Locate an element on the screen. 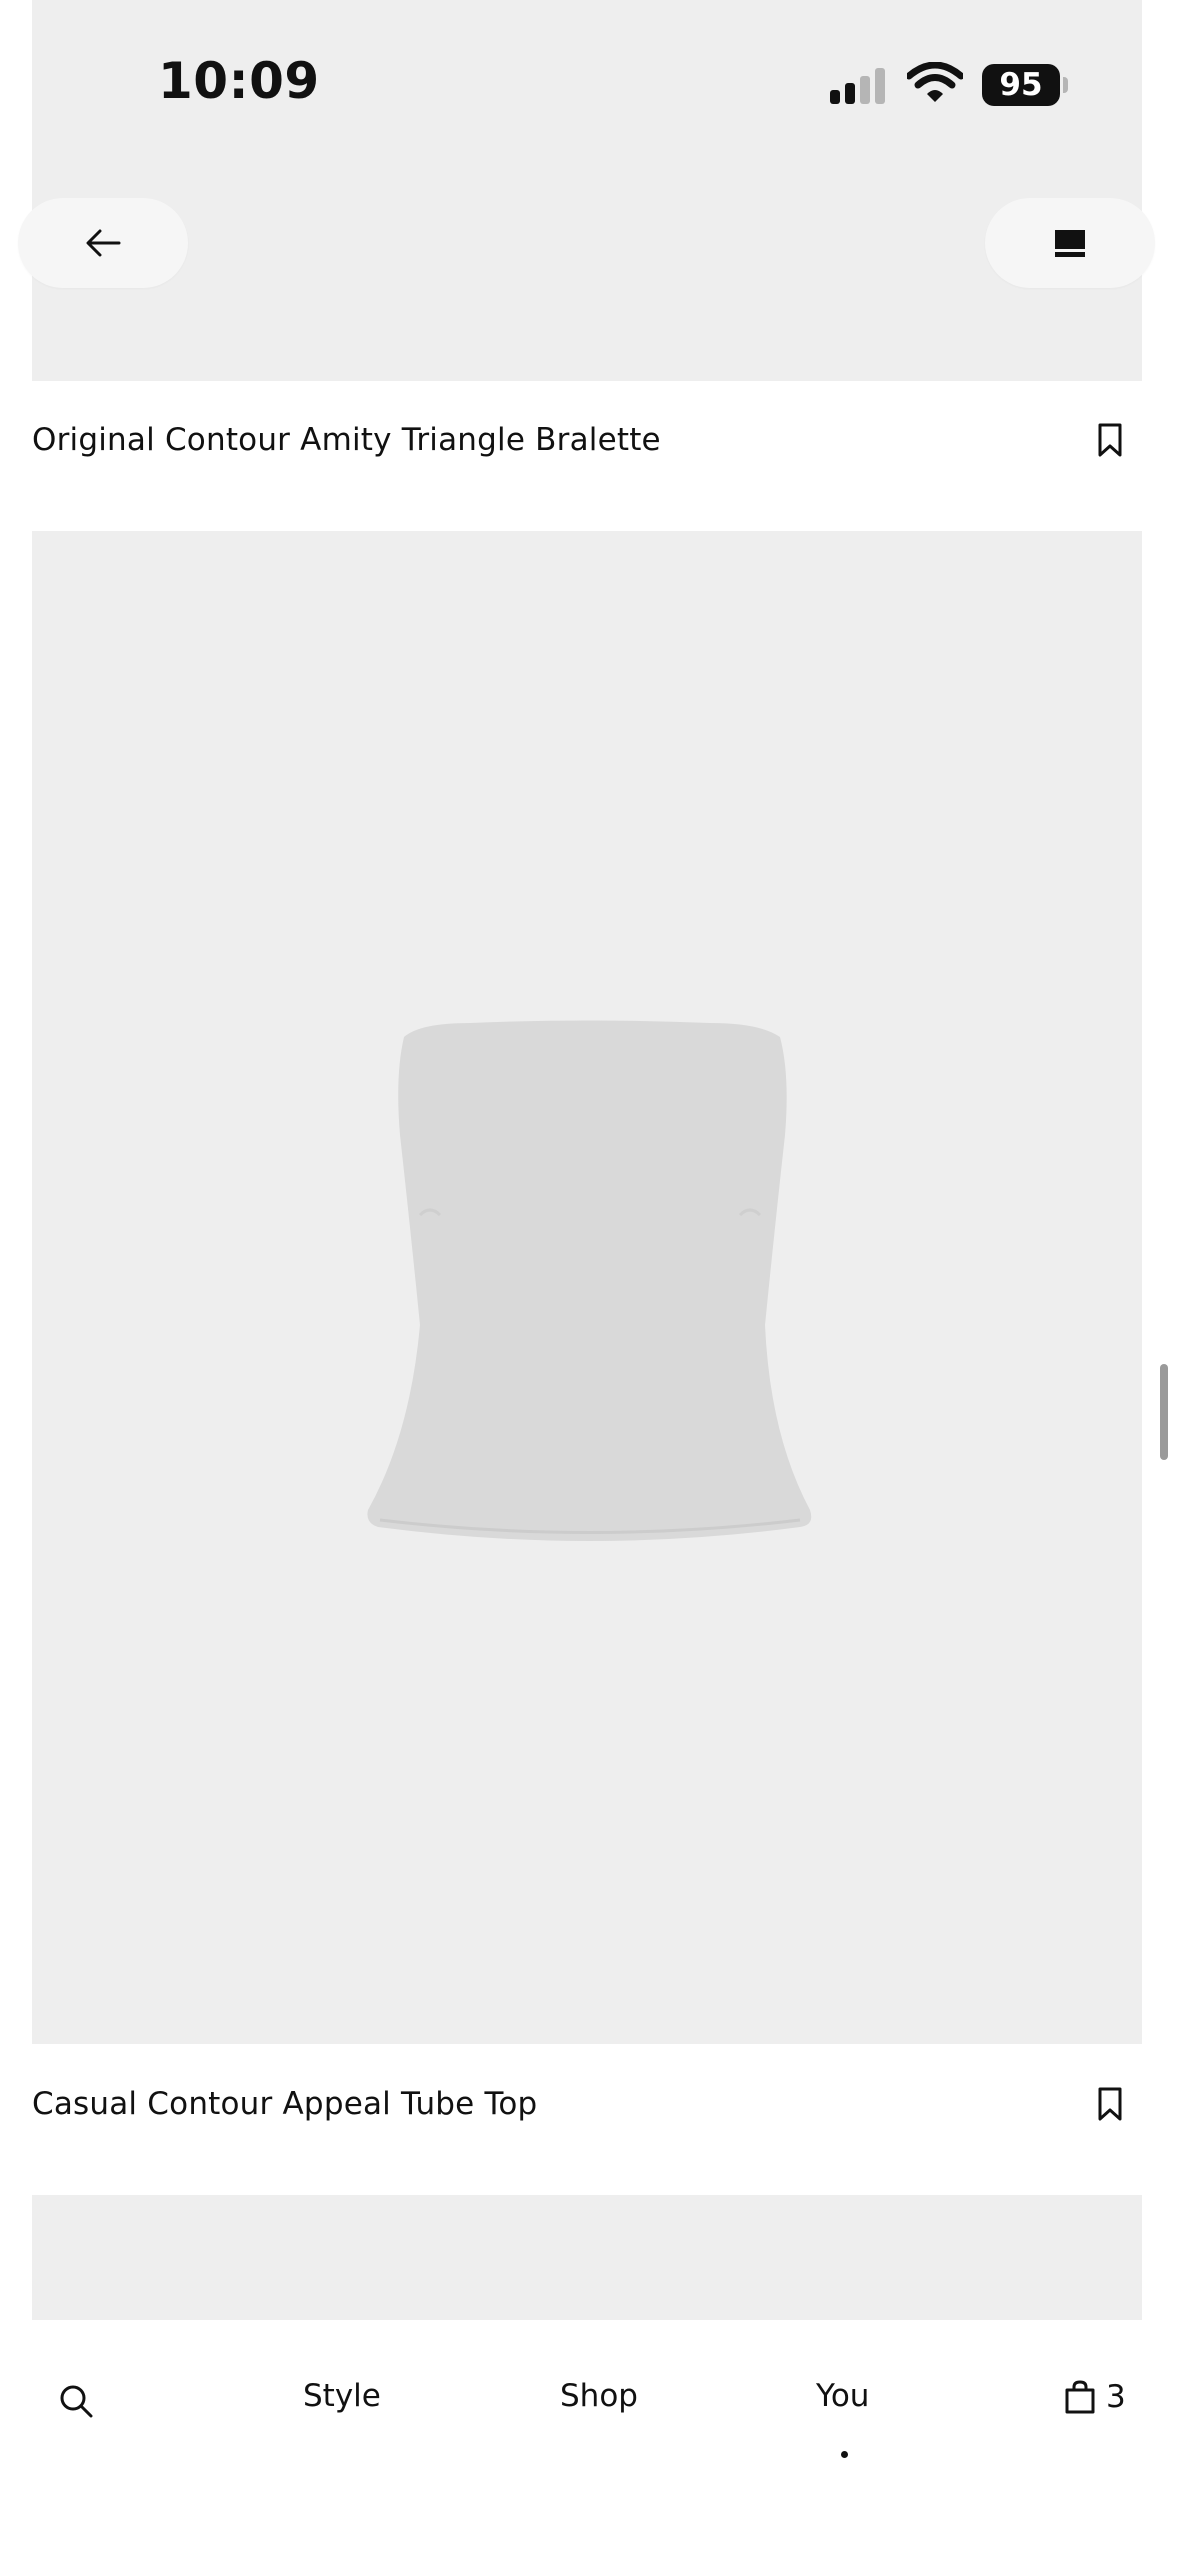 The image size is (1179, 2560). bag-button: 3 is located at coordinates (1095, 2397).